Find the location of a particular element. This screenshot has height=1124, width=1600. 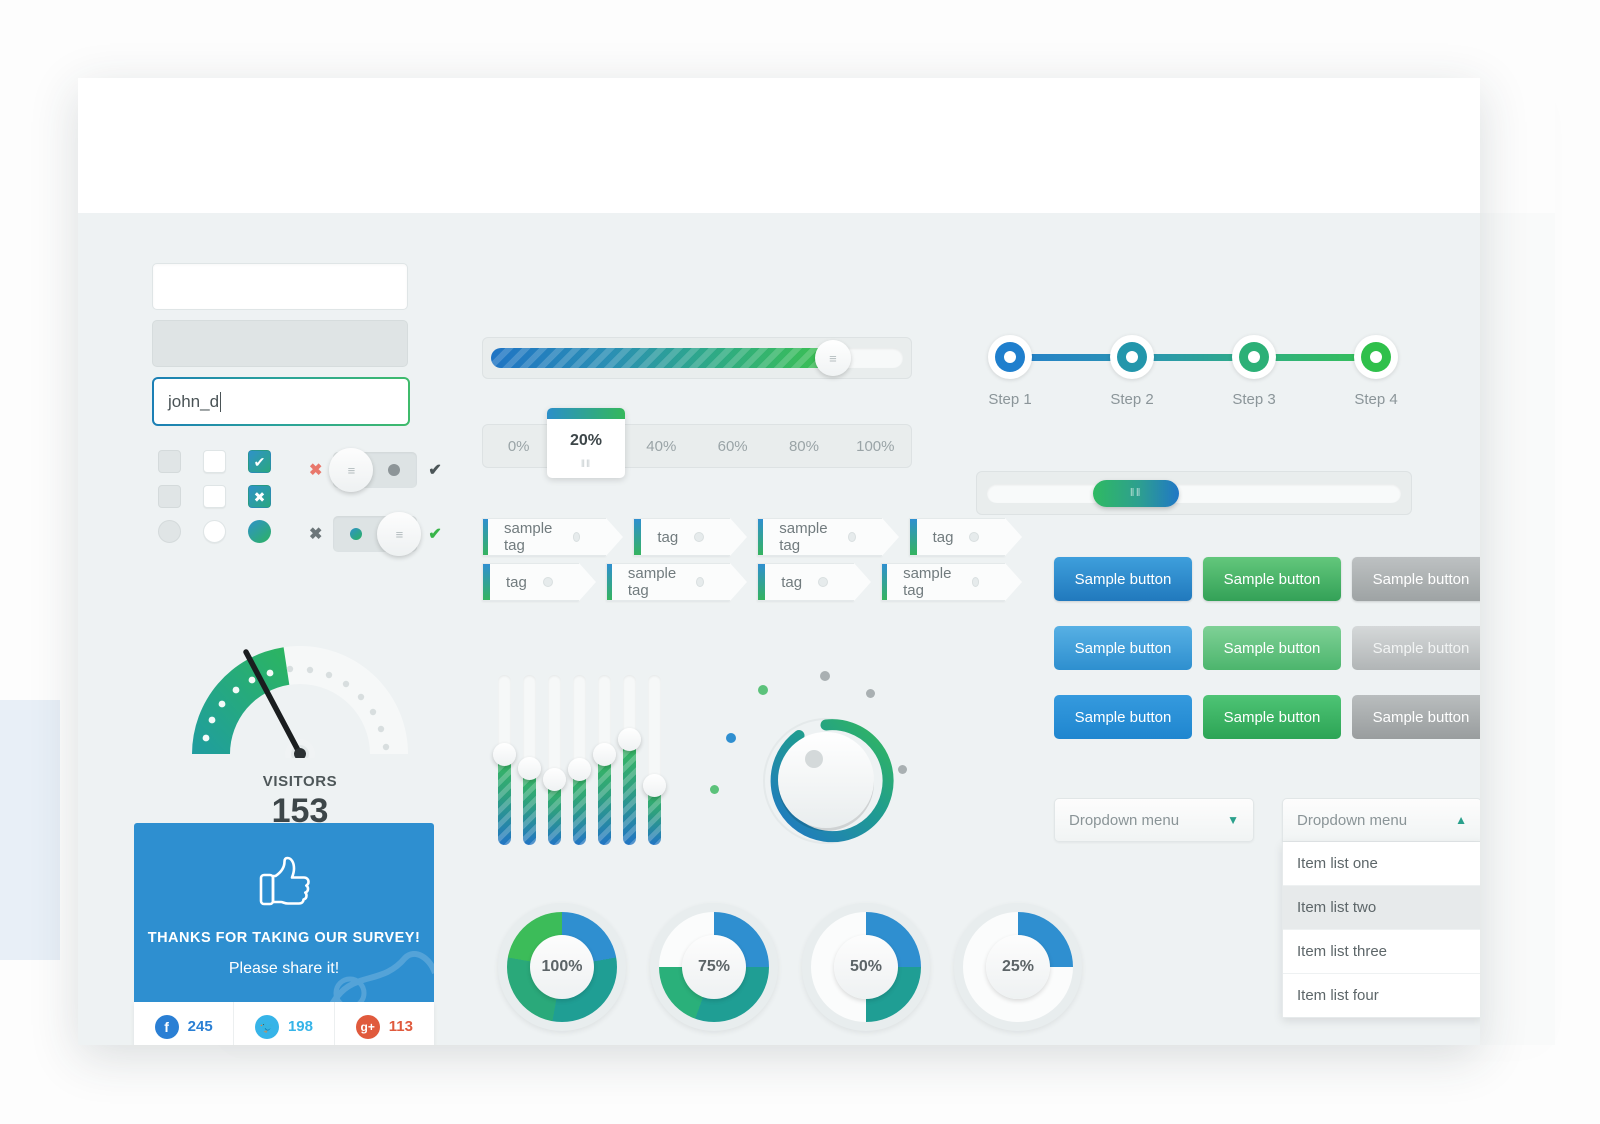

percent-stepper-popup: 20% ‖‖ is located at coordinates (586, 443).